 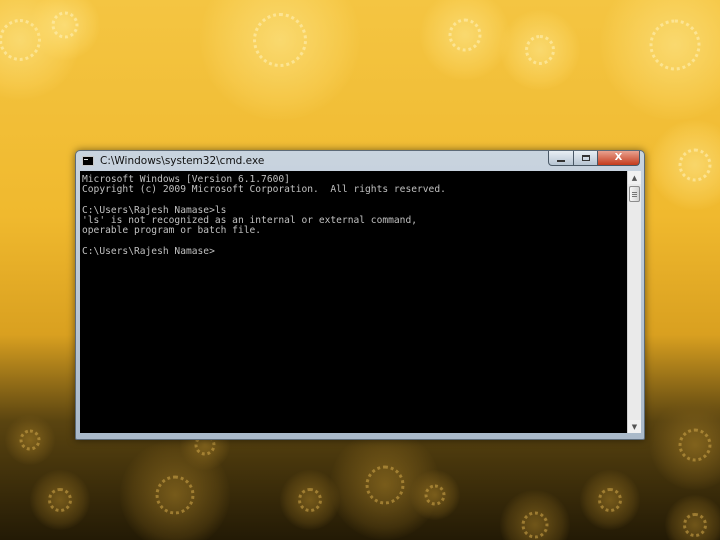 I want to click on minimize-icon, so click(x=561, y=160).